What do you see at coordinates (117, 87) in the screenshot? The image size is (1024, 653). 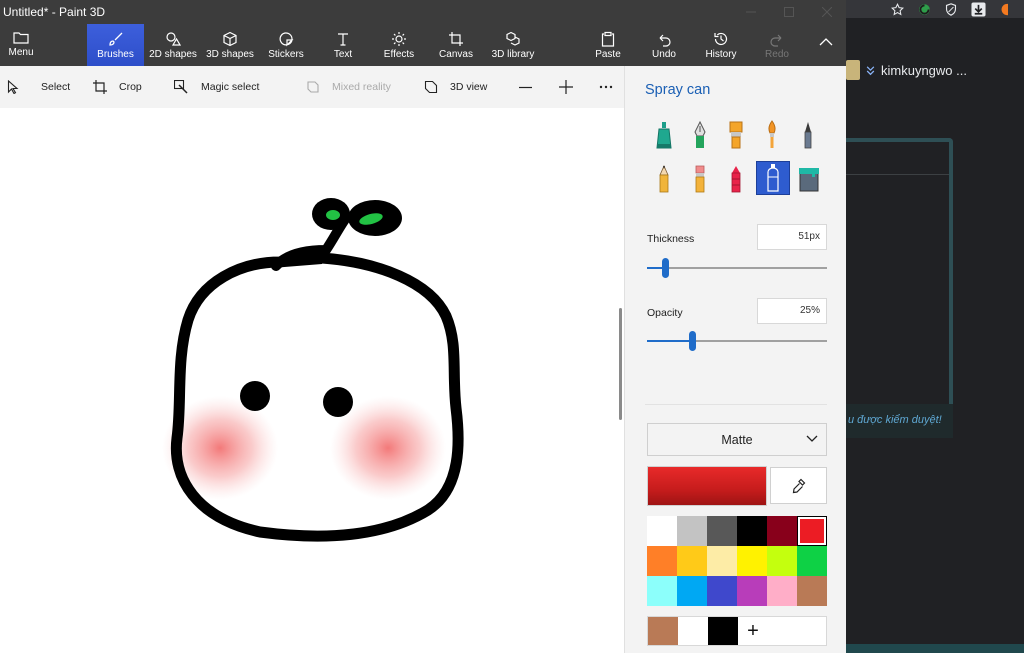 I see `crop-button: Crop` at bounding box center [117, 87].